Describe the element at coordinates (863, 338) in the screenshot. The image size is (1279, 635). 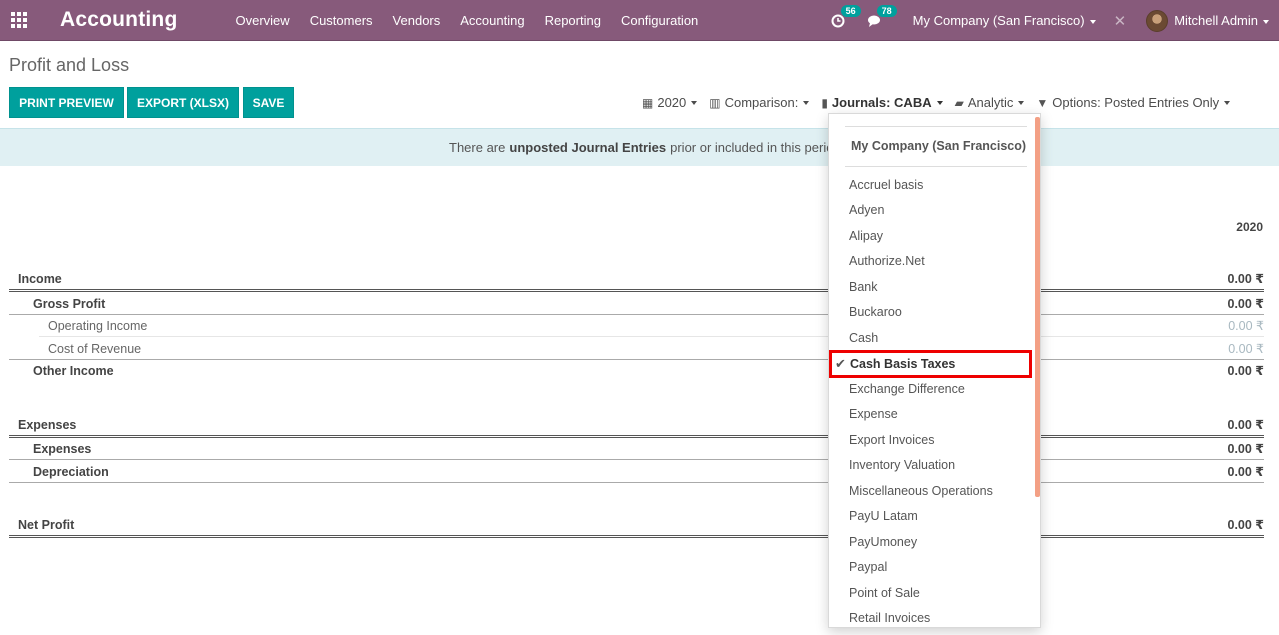
I see `journal-item-cash: Cash` at that location.